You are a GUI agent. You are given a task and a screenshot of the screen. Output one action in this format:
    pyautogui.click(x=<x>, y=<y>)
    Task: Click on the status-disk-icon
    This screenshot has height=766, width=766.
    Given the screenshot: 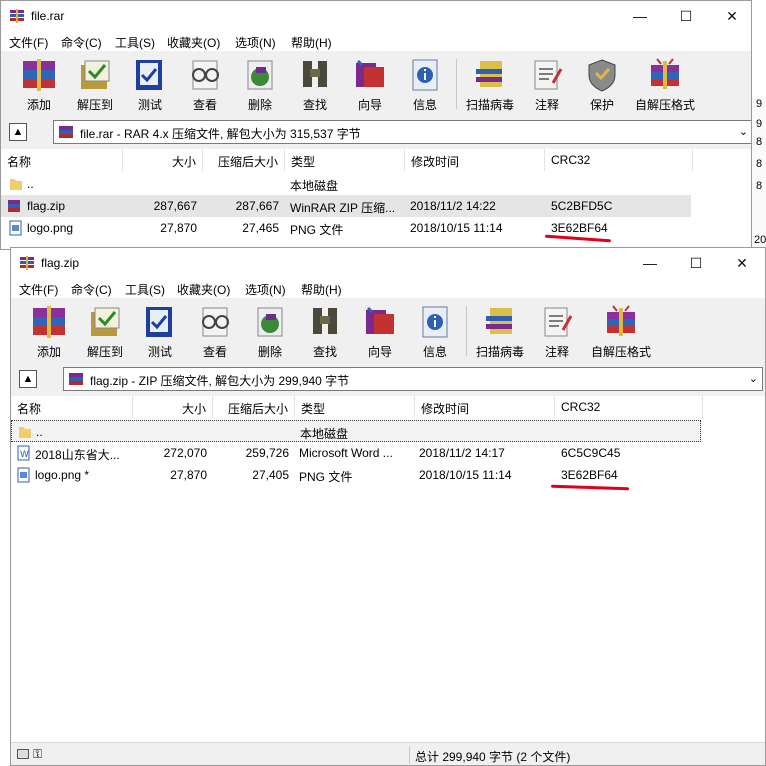 What is the action you would take?
    pyautogui.click(x=23, y=754)
    